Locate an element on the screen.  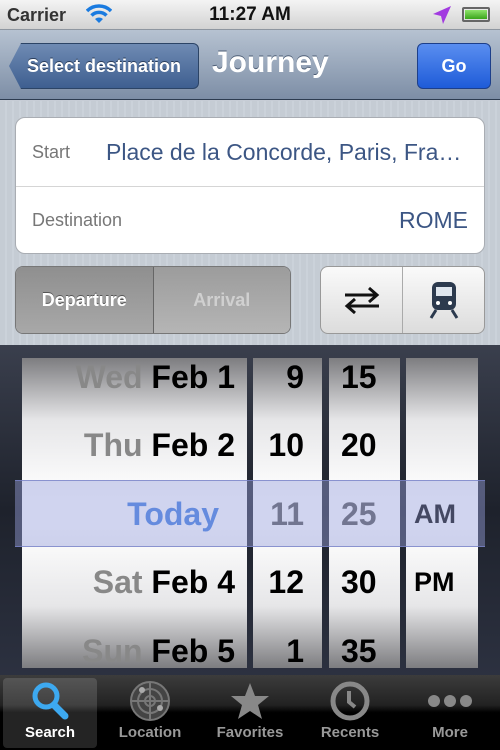
swap-button is located at coordinates (361, 300).